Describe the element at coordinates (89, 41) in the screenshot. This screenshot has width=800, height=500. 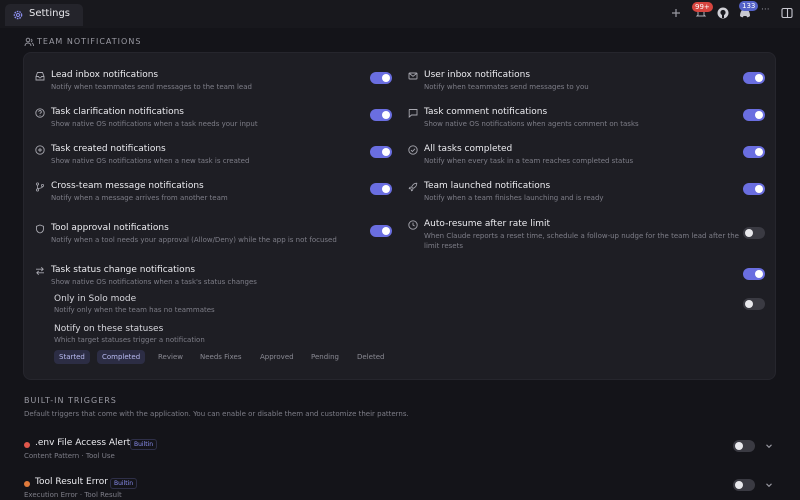
I see `section-title: TEAM NOTIFICATIONS` at that location.